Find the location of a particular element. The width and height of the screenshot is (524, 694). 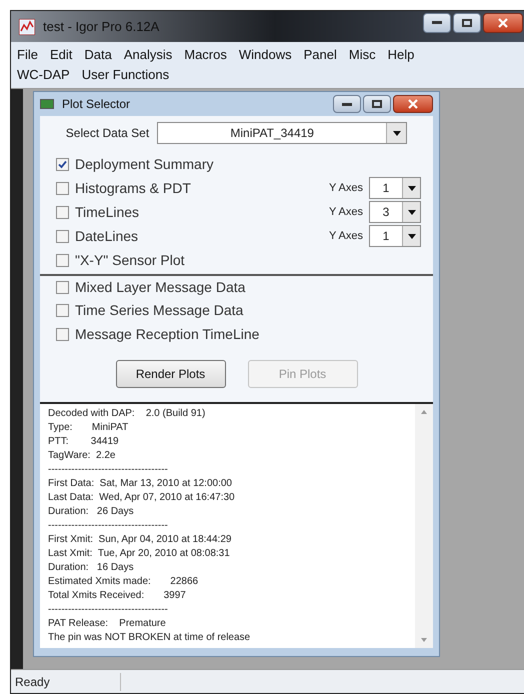

window-title: test - Igor Pro 6.12A is located at coordinates (101, 27).